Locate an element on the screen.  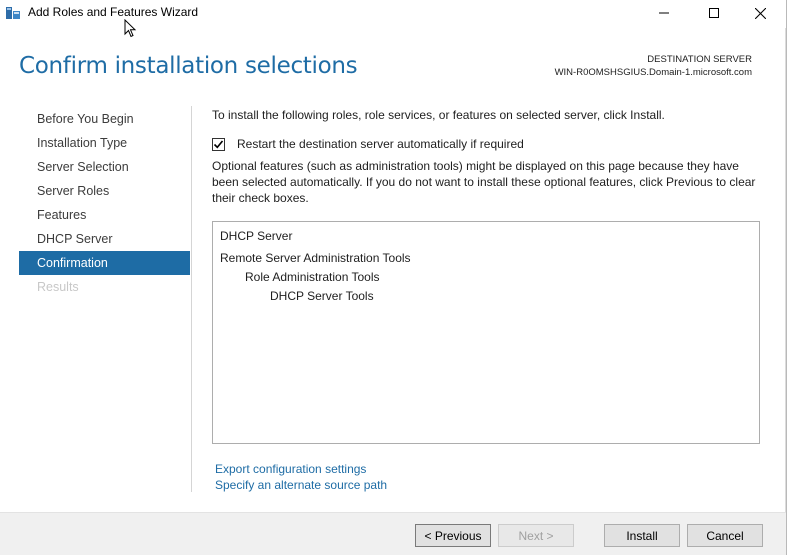
install-button: Install is located at coordinates (642, 535).